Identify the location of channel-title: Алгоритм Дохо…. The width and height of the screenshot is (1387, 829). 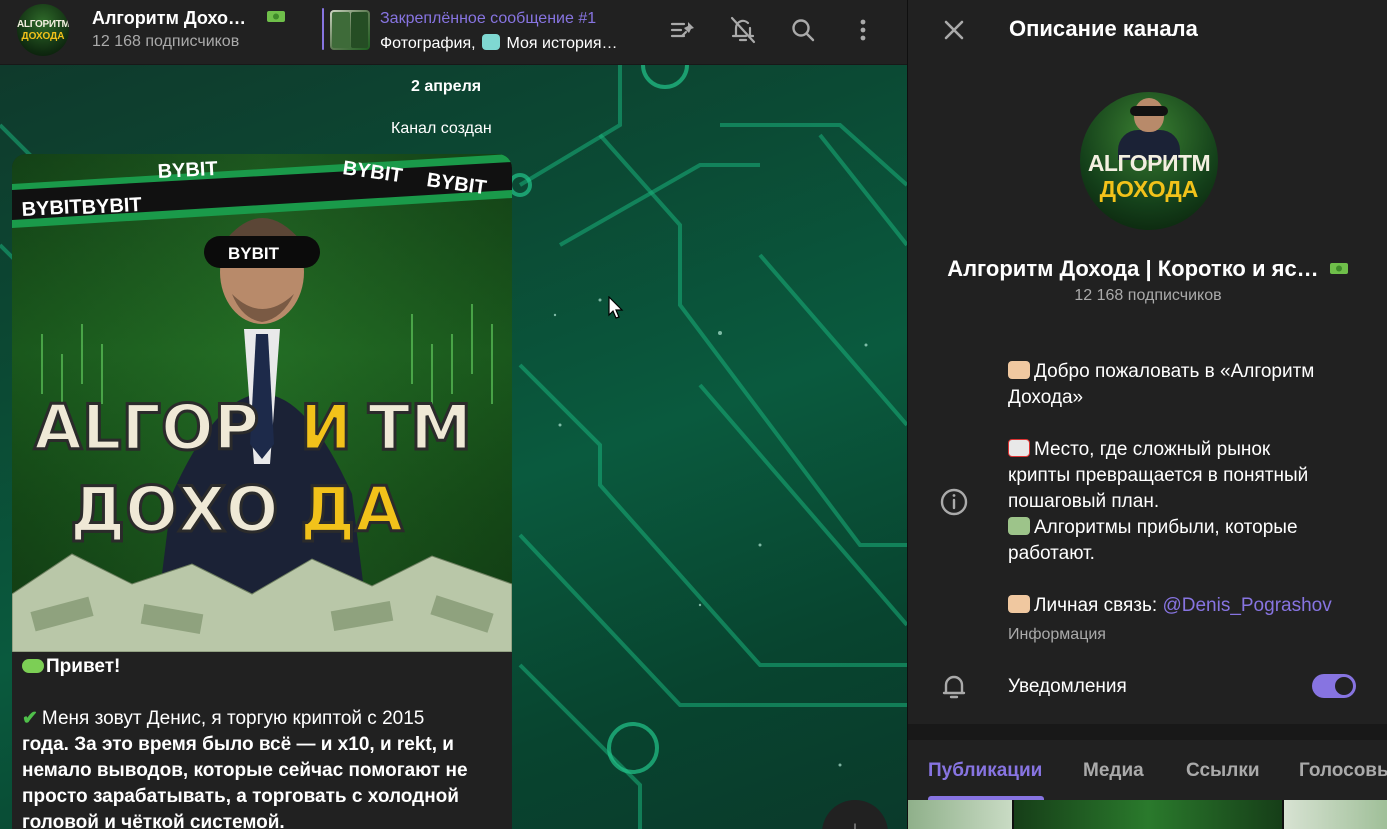
(169, 18).